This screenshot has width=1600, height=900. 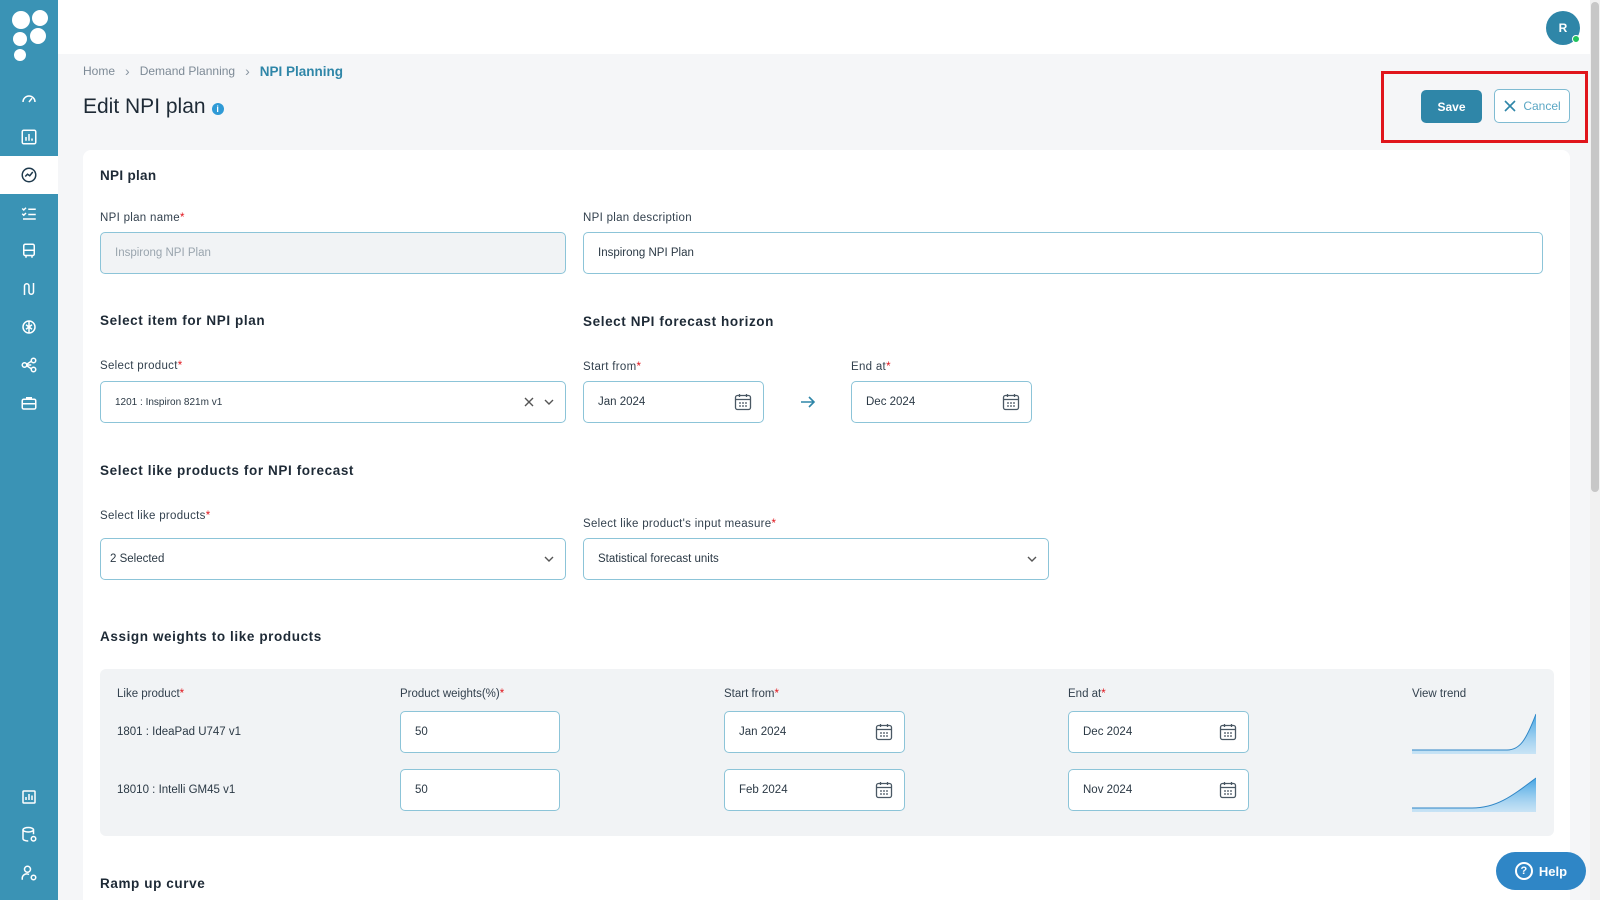 I want to click on nav-routes, so click(x=29, y=289).